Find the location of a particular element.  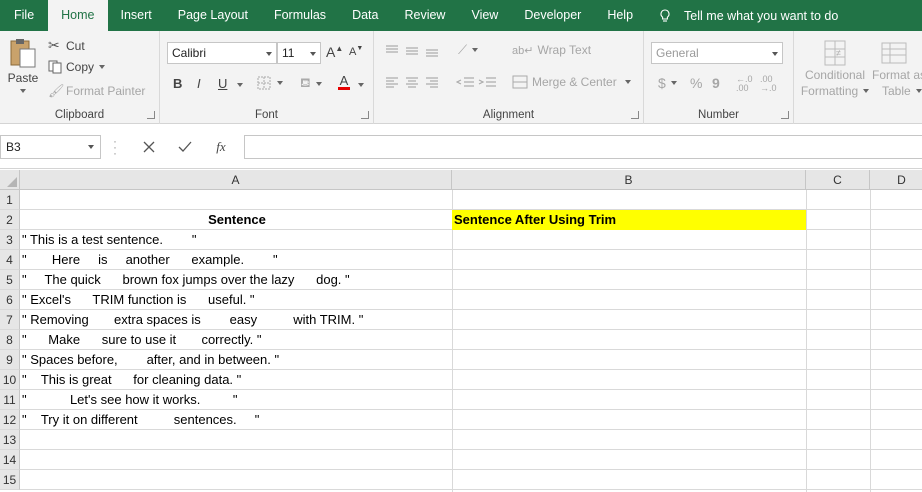

fill-color-button: ⛾ is located at coordinates (311, 84).